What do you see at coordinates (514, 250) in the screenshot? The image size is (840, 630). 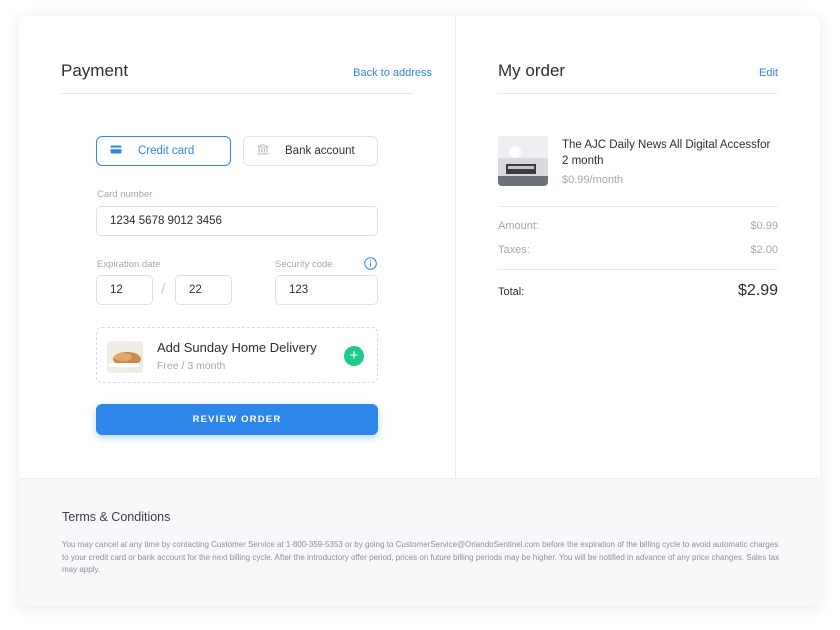 I see `taxes-label: Taxes:` at bounding box center [514, 250].